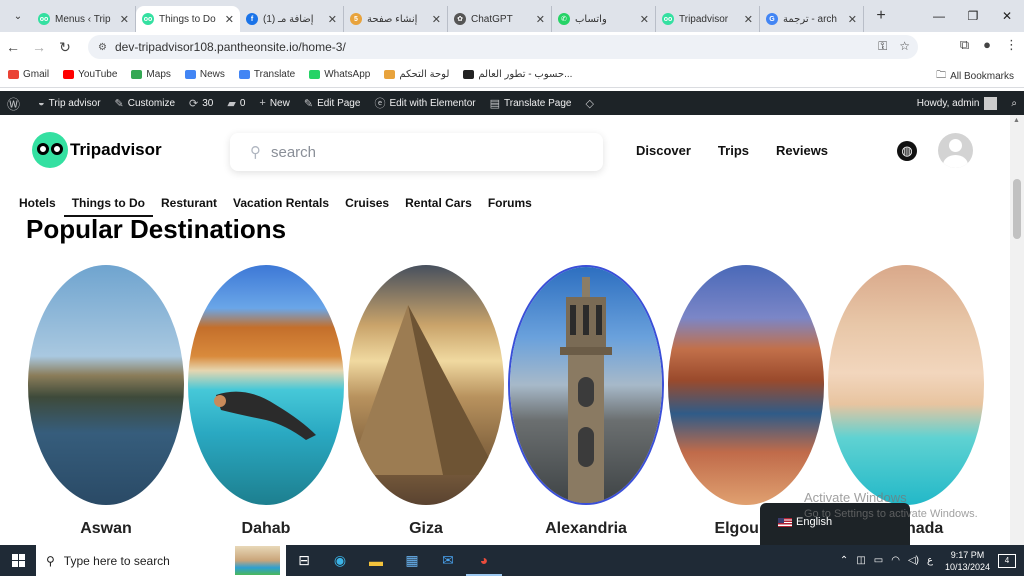 Image resolution: width=1024 pixels, height=576 pixels. What do you see at coordinates (531, 103) in the screenshot?
I see `admin-translate: ▤ Translate Page` at bounding box center [531, 103].